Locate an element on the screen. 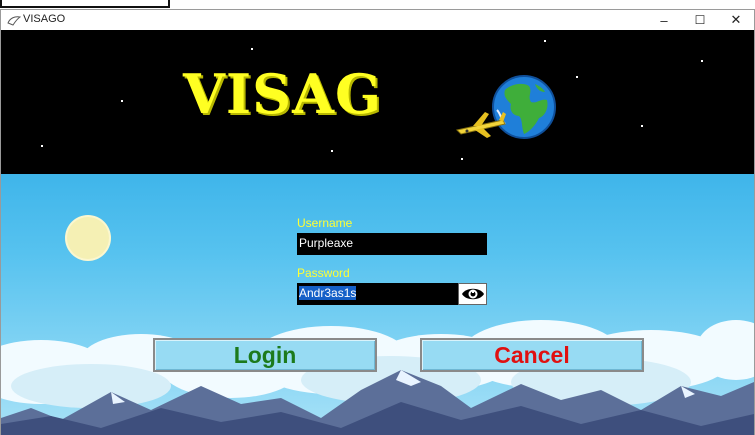  cancel-button: Cancel is located at coordinates (532, 355).